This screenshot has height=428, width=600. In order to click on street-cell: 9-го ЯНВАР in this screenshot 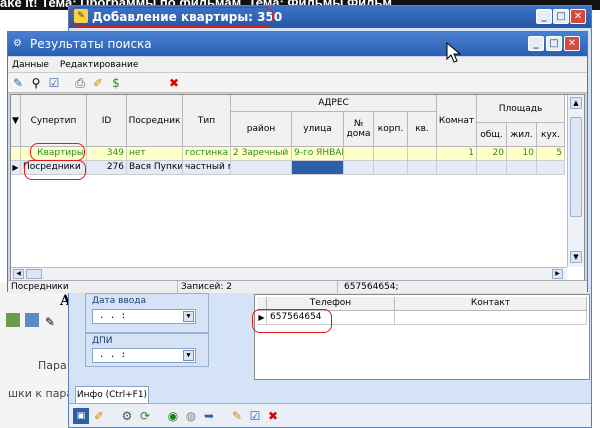, I will do `click(318, 154)`.